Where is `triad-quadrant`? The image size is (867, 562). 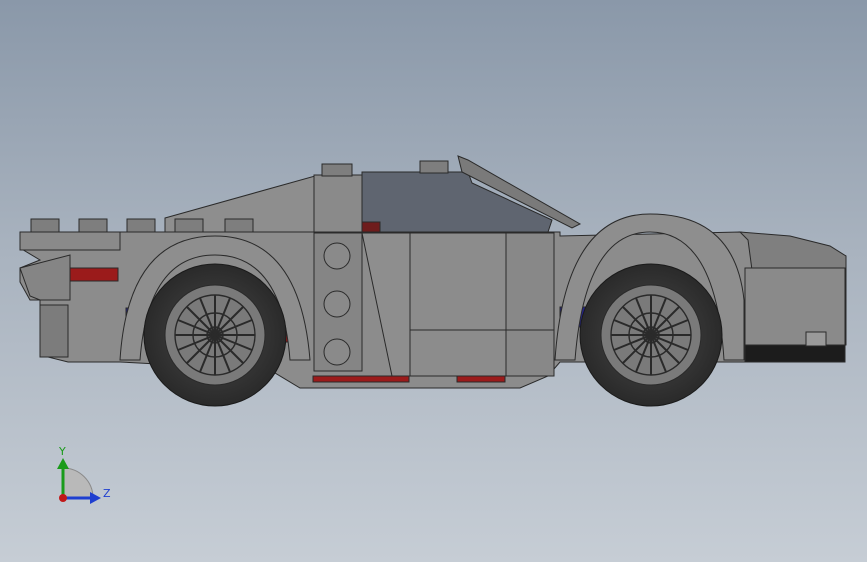
triad-quadrant is located at coordinates (78, 483).